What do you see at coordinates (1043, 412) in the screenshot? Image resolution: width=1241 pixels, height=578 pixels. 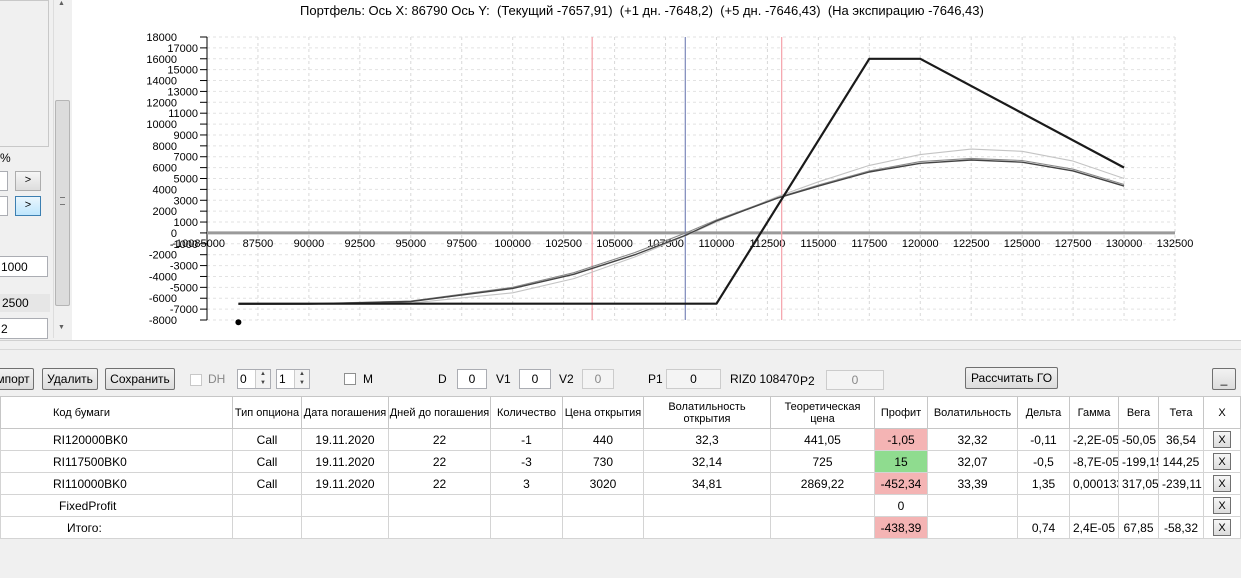 I see `column-header: Дельта` at bounding box center [1043, 412].